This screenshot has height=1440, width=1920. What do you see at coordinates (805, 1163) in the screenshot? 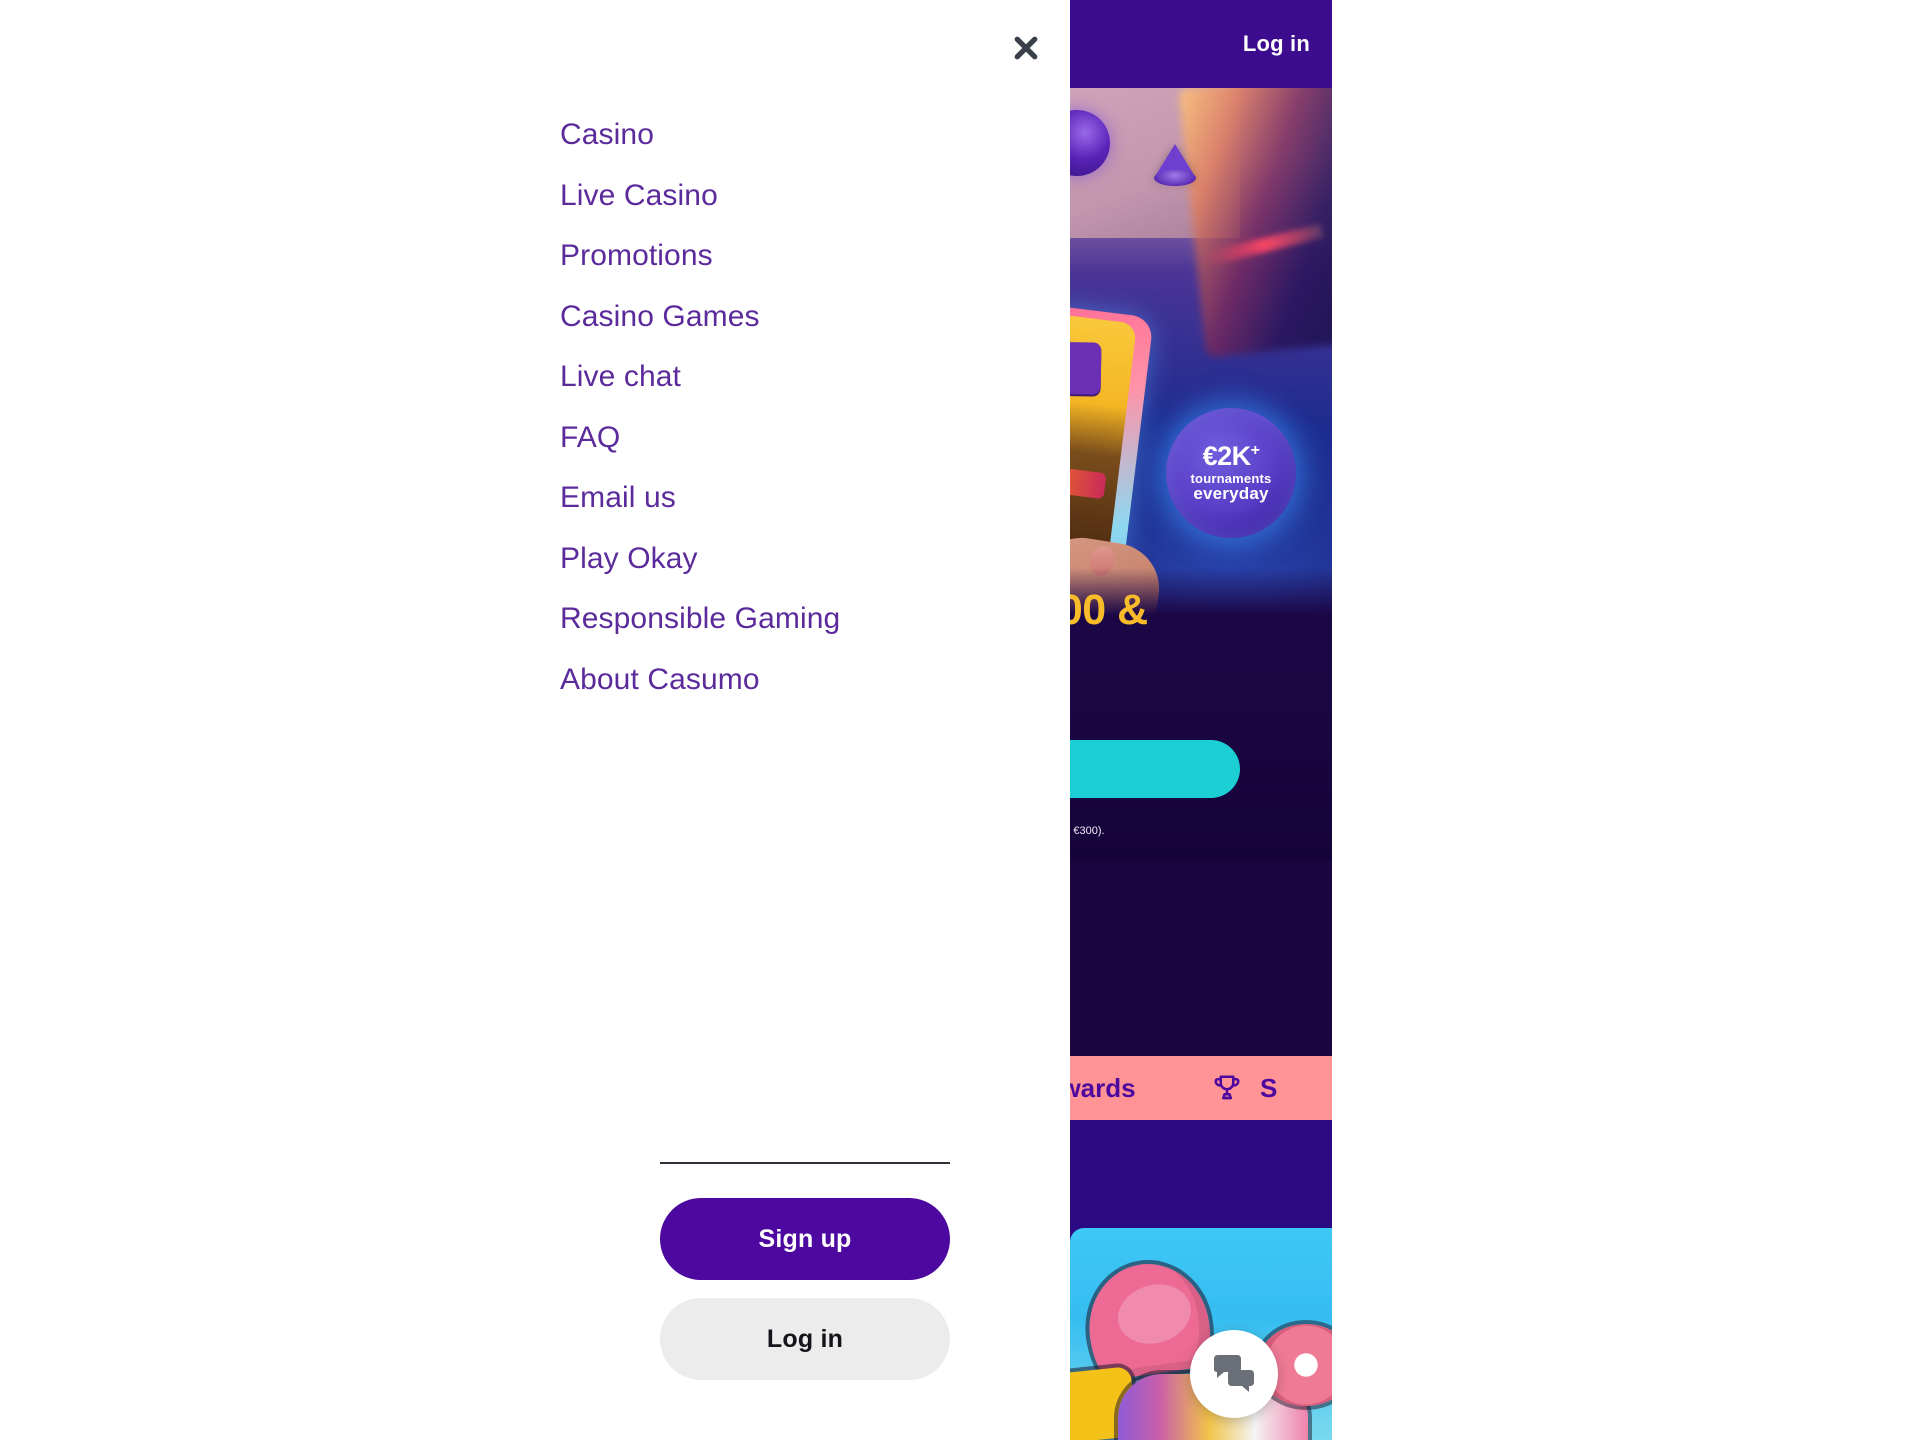
I see `drawer-divider` at bounding box center [805, 1163].